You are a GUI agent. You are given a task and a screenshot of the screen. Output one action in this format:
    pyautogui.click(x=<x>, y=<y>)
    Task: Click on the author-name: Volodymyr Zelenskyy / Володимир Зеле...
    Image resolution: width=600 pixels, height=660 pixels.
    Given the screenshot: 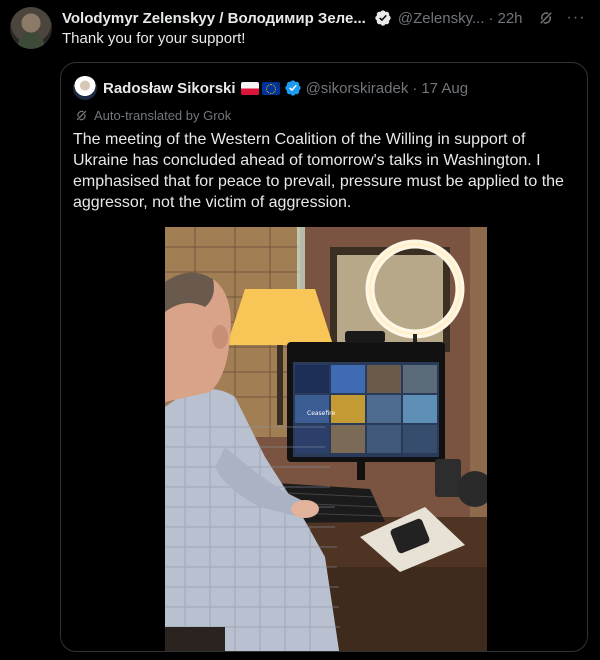 What is the action you would take?
    pyautogui.click(x=214, y=18)
    